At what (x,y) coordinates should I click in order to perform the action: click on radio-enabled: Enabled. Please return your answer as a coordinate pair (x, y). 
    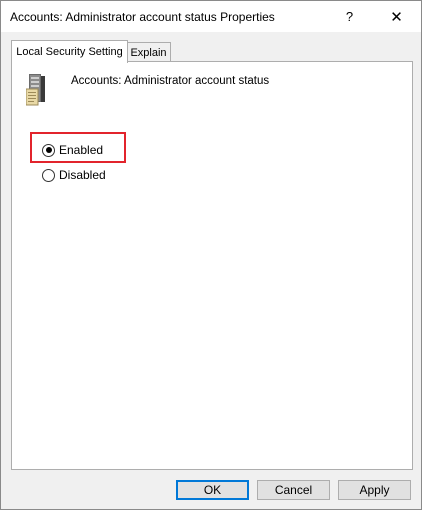
    Looking at the image, I should click on (72, 150).